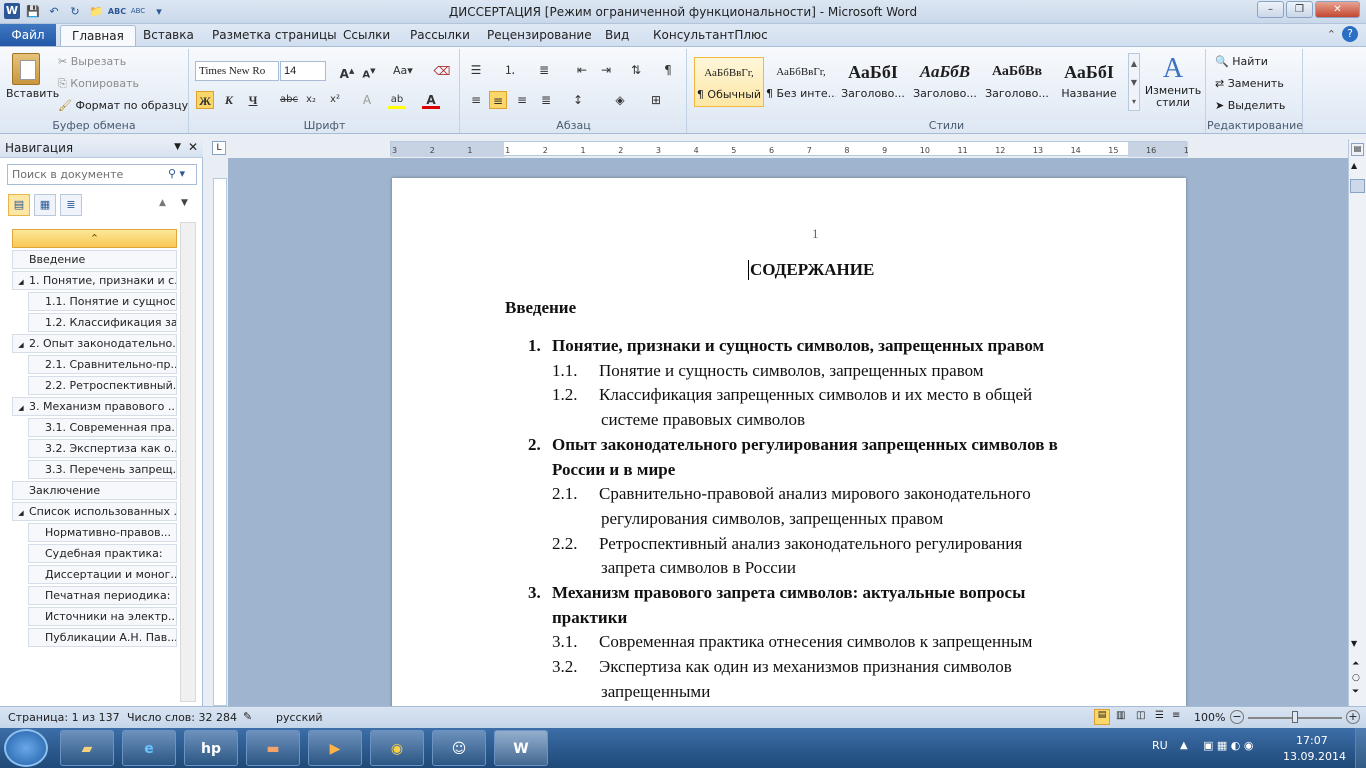 This screenshot has width=1366, height=768. I want to click on horizontal-ruler: 321121234567891011121314151617, so click(792, 149).